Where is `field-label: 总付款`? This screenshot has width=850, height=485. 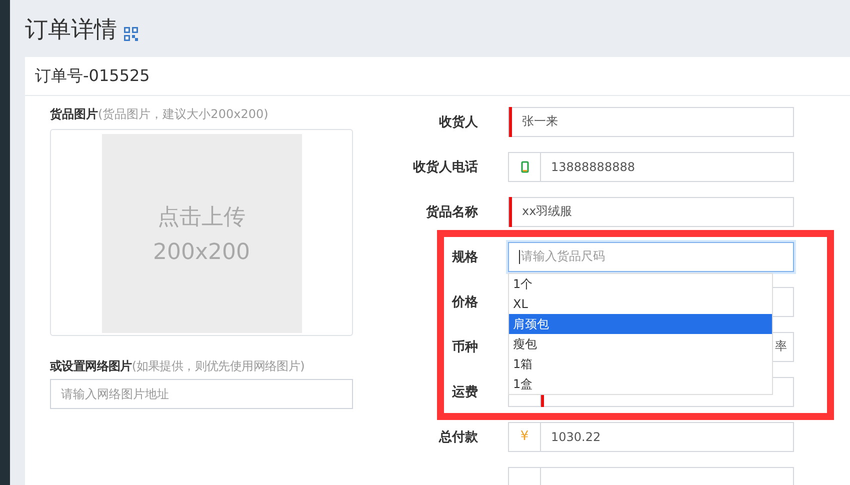
field-label: 总付款 is located at coordinates (458, 437).